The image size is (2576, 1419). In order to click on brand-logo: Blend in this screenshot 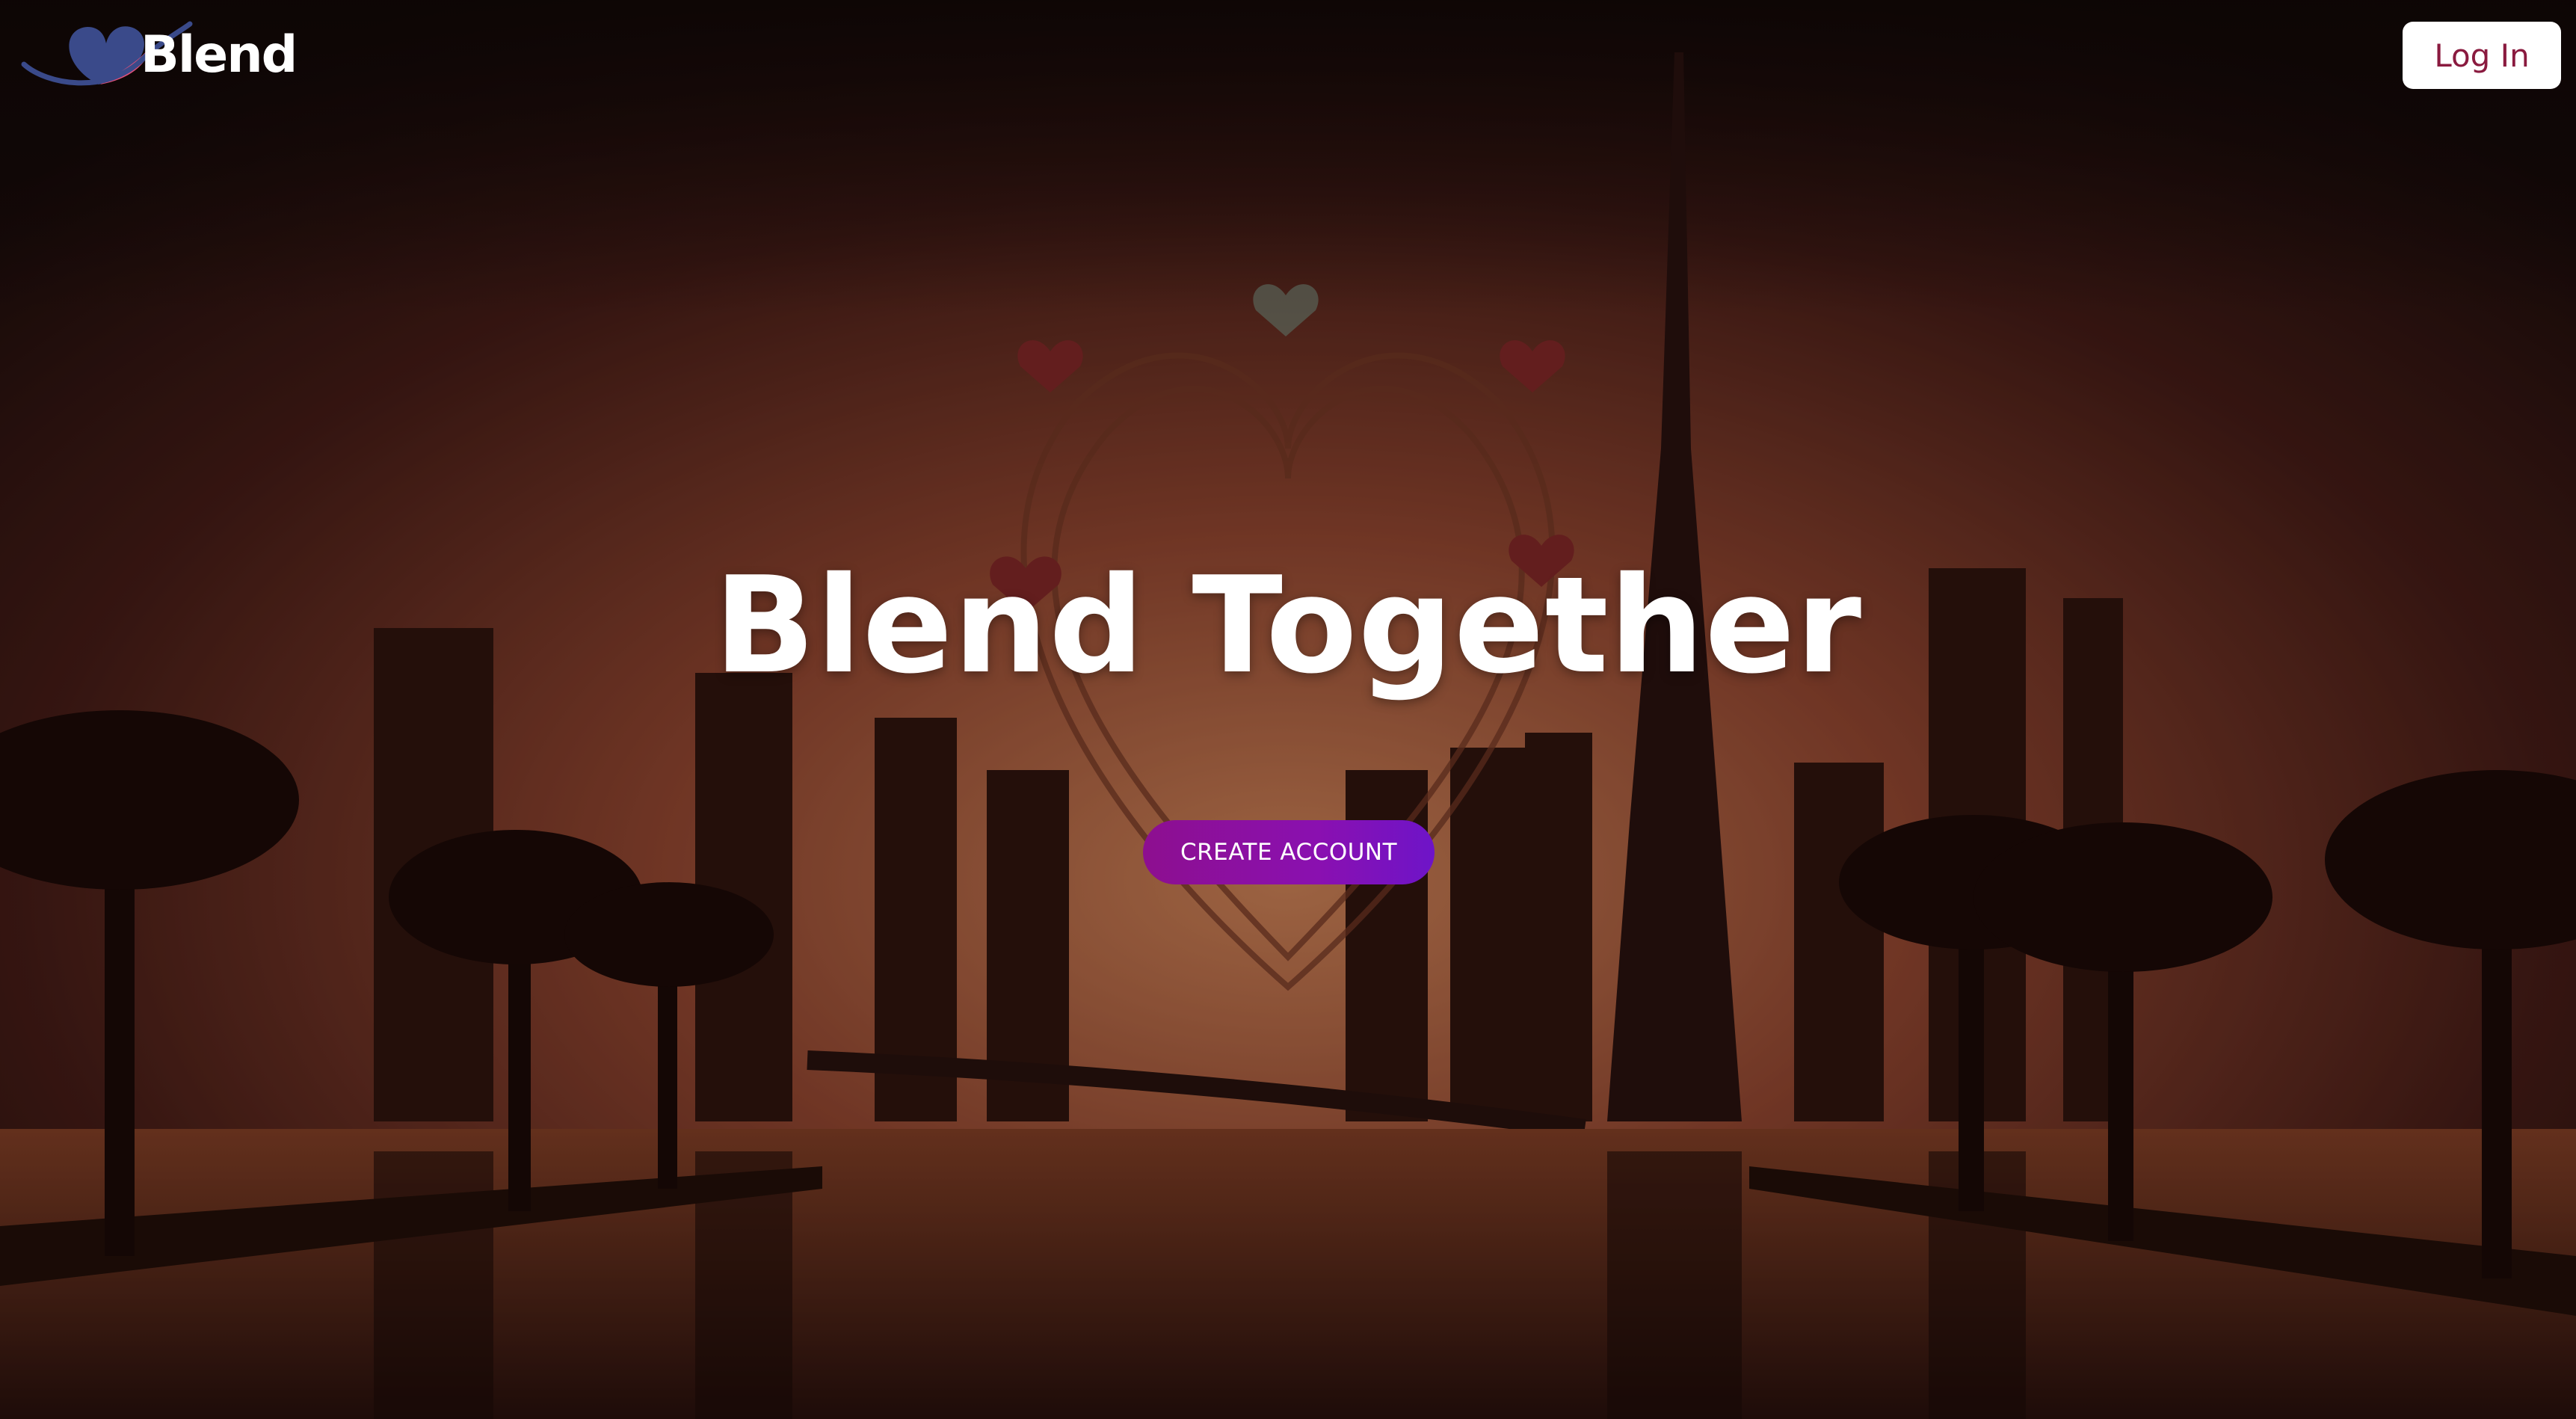, I will do `click(157, 51)`.